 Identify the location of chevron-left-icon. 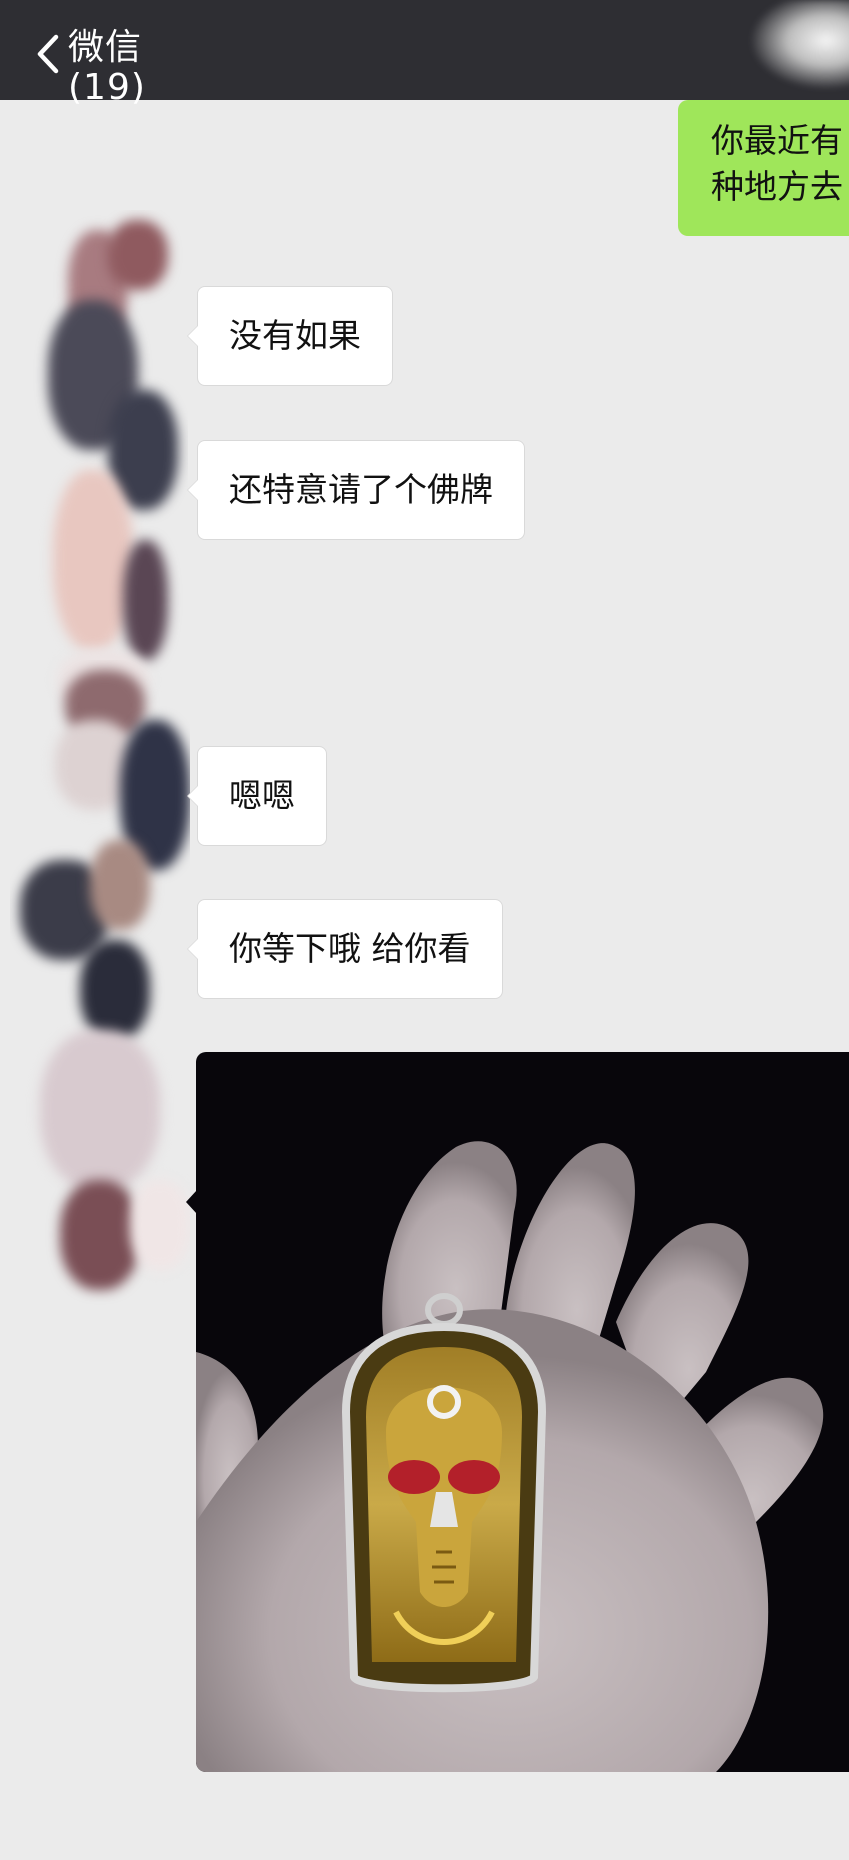
(48, 54).